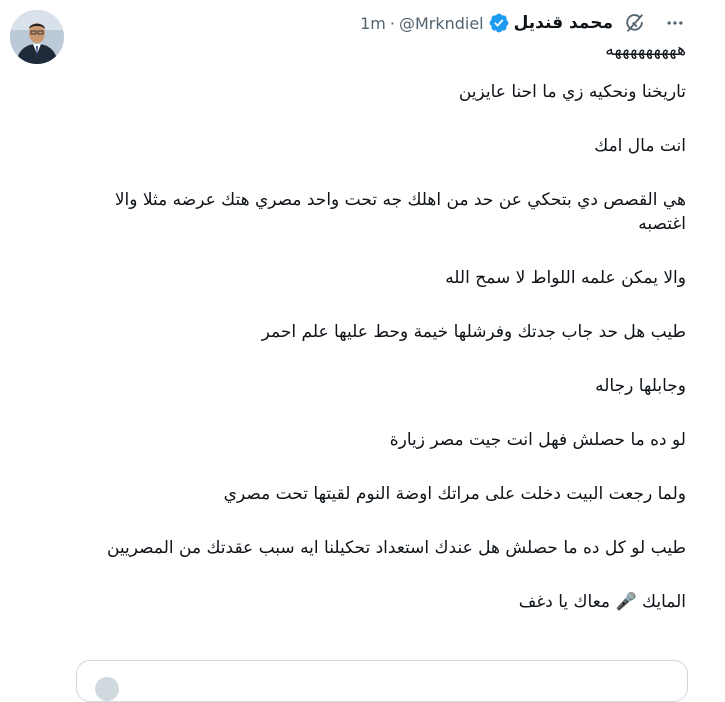  What do you see at coordinates (441, 23) in the screenshot?
I see `author-handle: @Mrkndiel` at bounding box center [441, 23].